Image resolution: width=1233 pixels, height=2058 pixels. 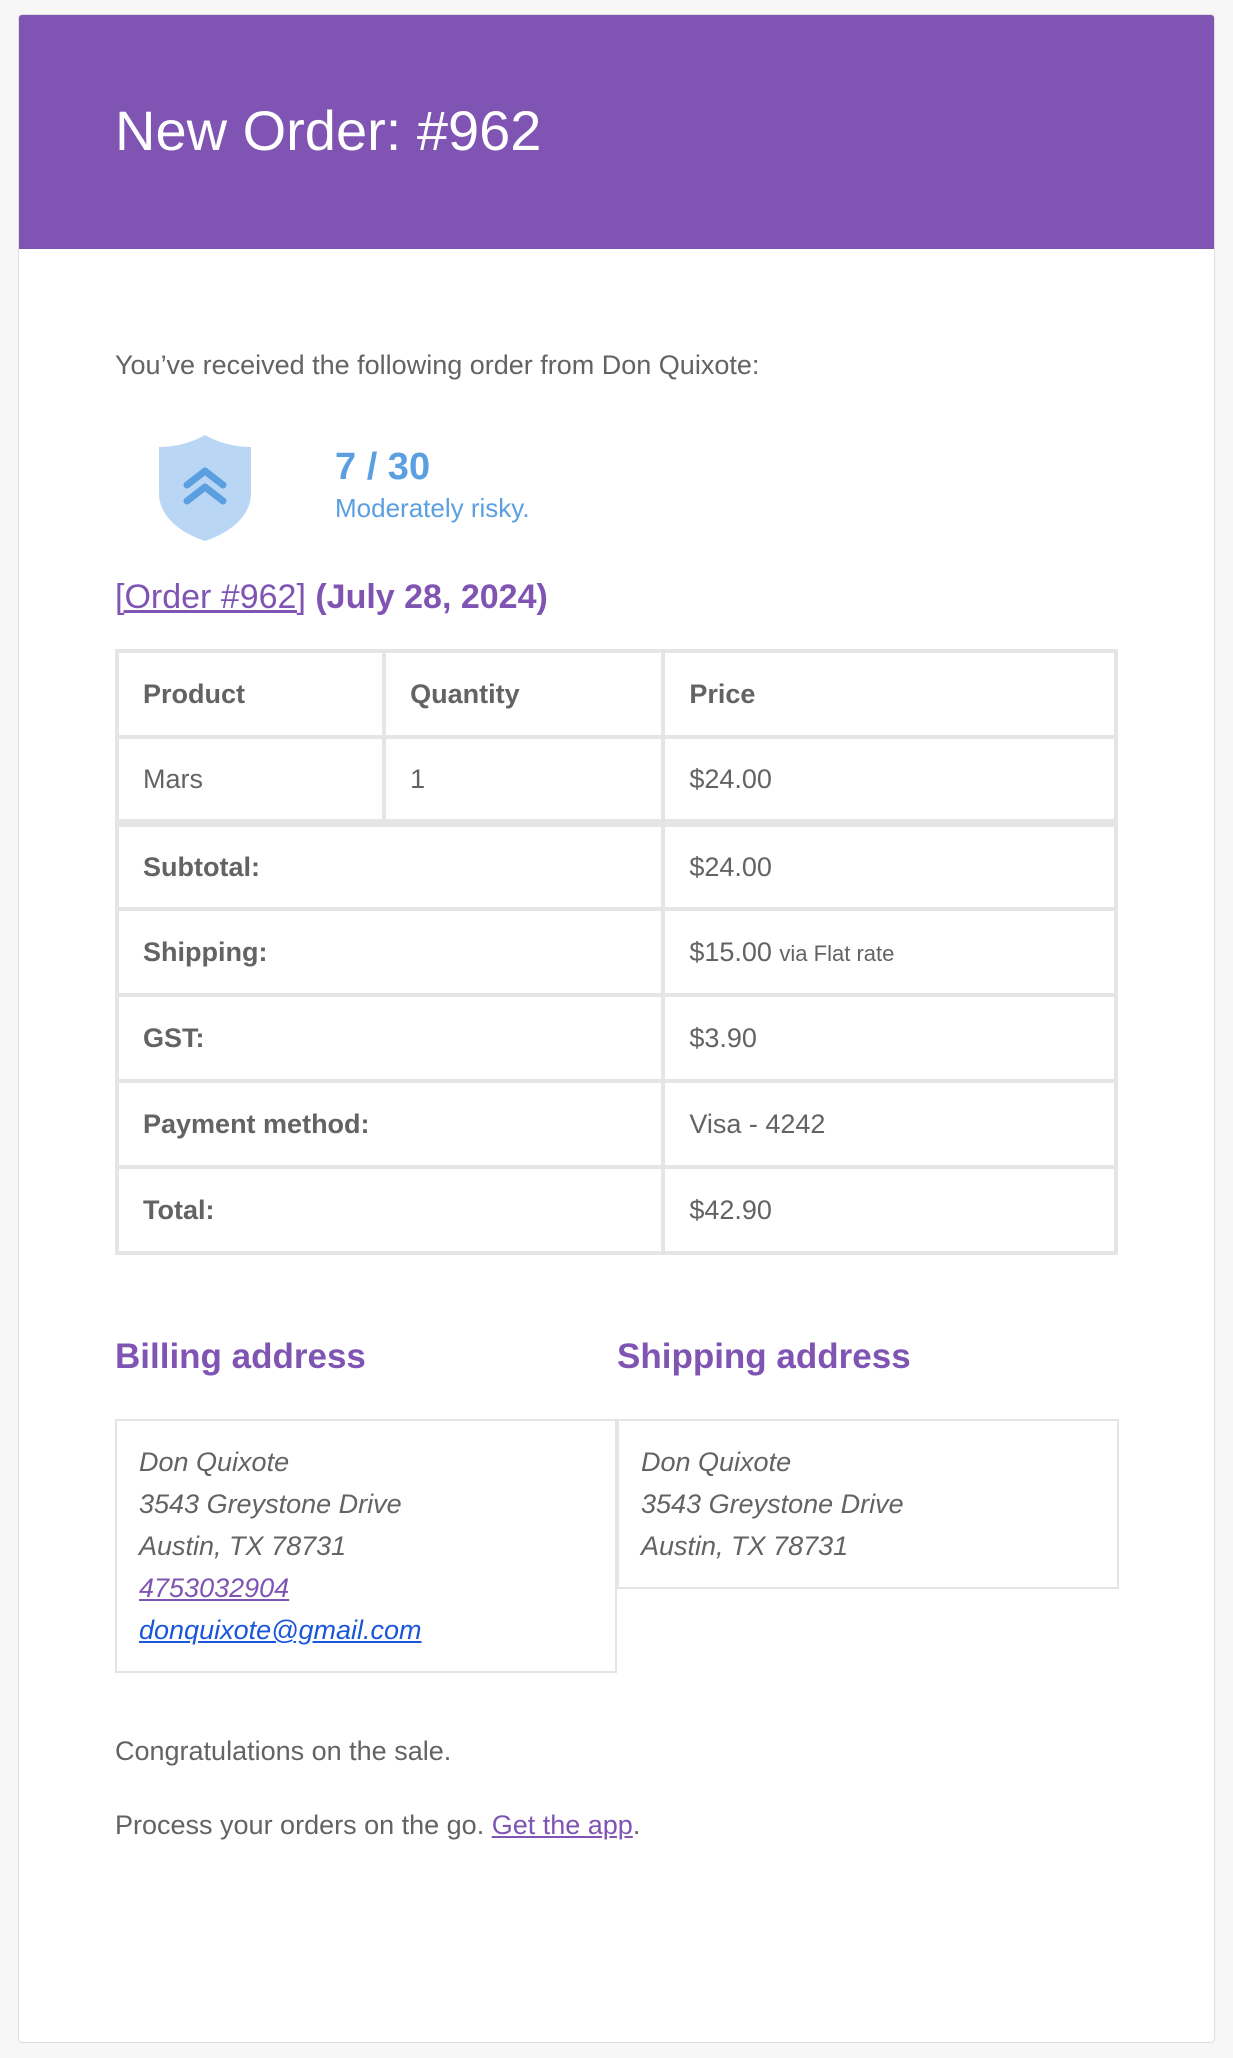 I want to click on shipping-name: Don Quixote, so click(x=716, y=1462).